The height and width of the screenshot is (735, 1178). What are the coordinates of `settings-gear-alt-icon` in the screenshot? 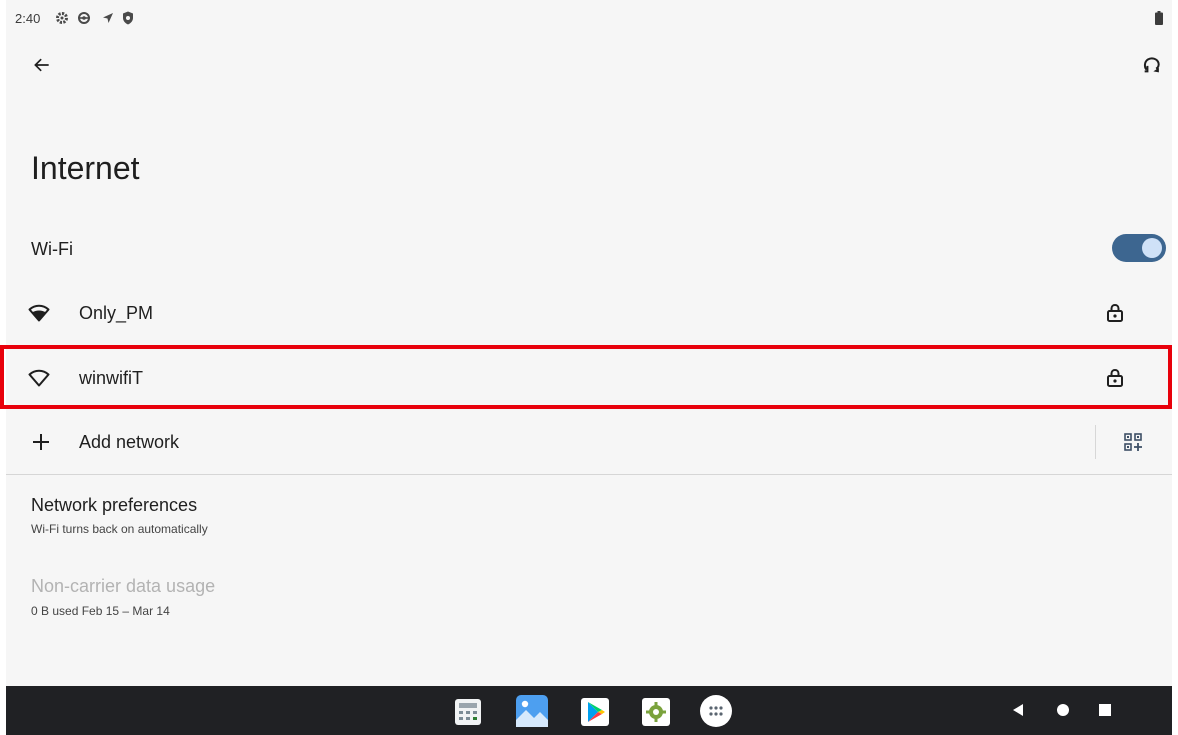 It's located at (84, 18).